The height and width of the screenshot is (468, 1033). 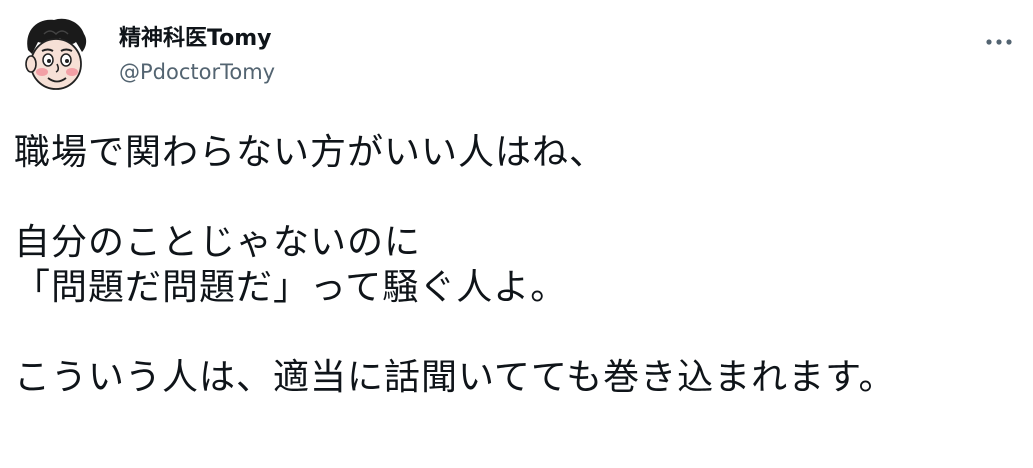 I want to click on author-names: 精神科医Tomy @PdoctorTomy, so click(x=197, y=55).